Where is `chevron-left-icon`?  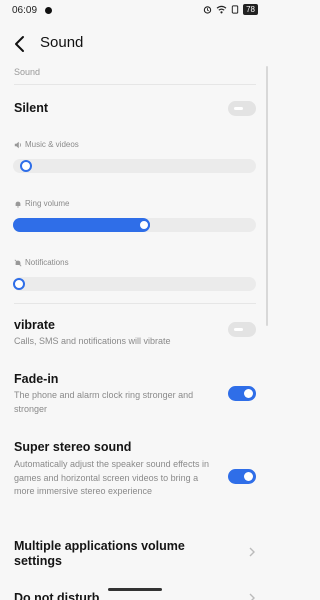 chevron-left-icon is located at coordinates (20, 44).